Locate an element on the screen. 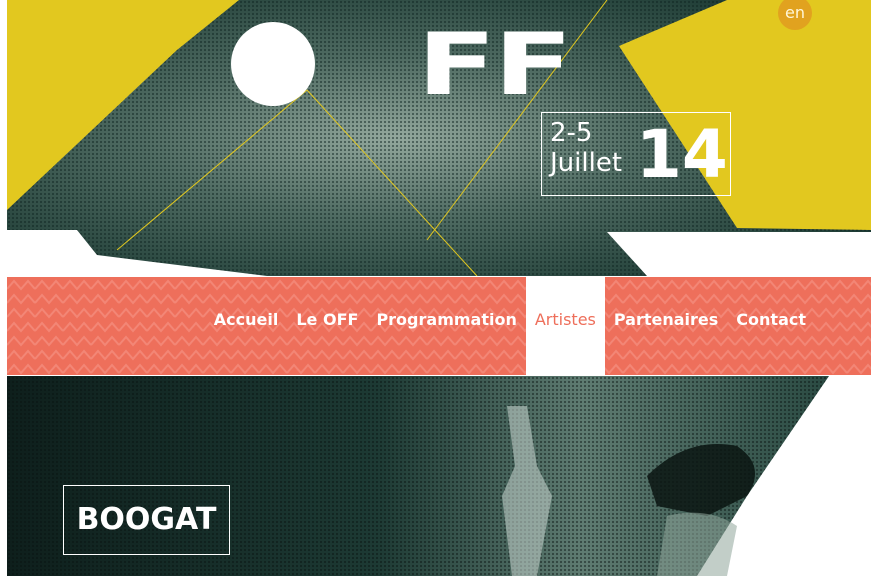  festival-dates-box: 2-5 Juillet 14 is located at coordinates (636, 154).